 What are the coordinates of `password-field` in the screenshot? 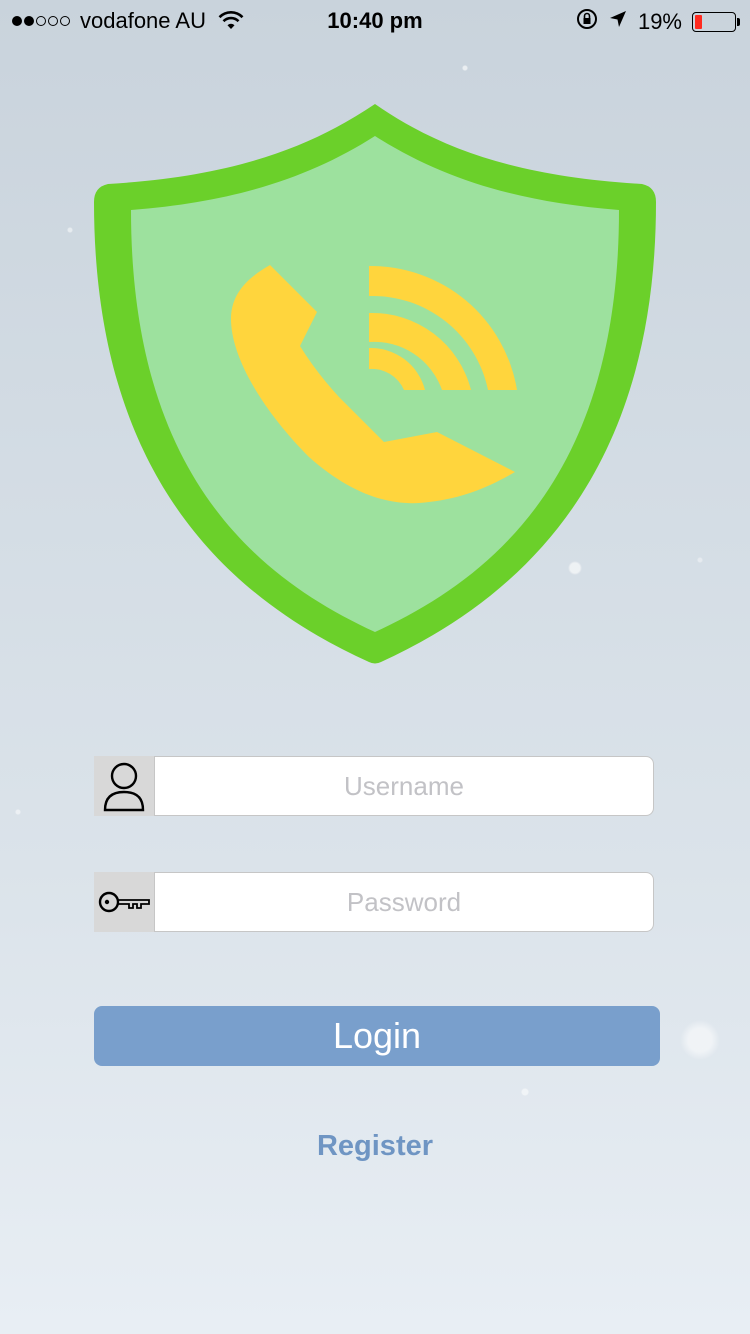 It's located at (374, 902).